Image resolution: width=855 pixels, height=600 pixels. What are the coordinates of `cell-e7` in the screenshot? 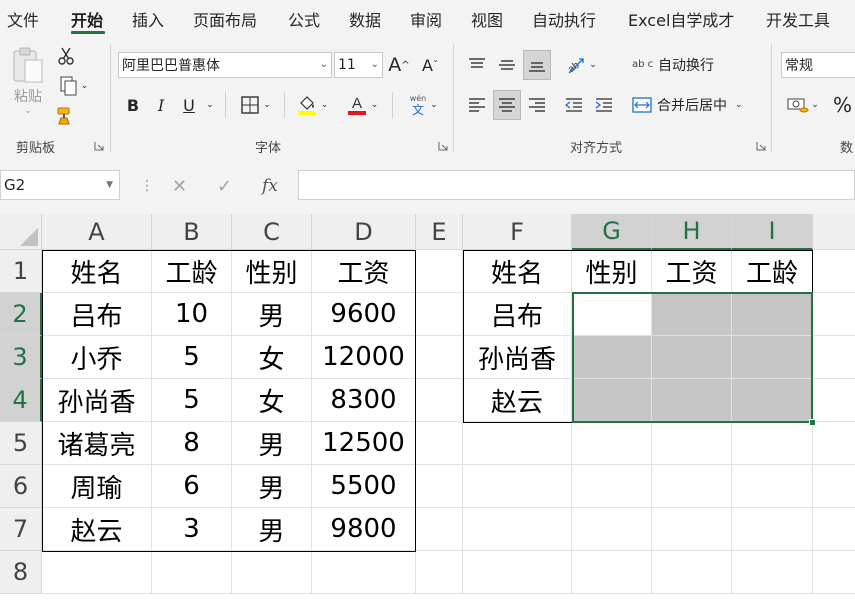 It's located at (439, 529).